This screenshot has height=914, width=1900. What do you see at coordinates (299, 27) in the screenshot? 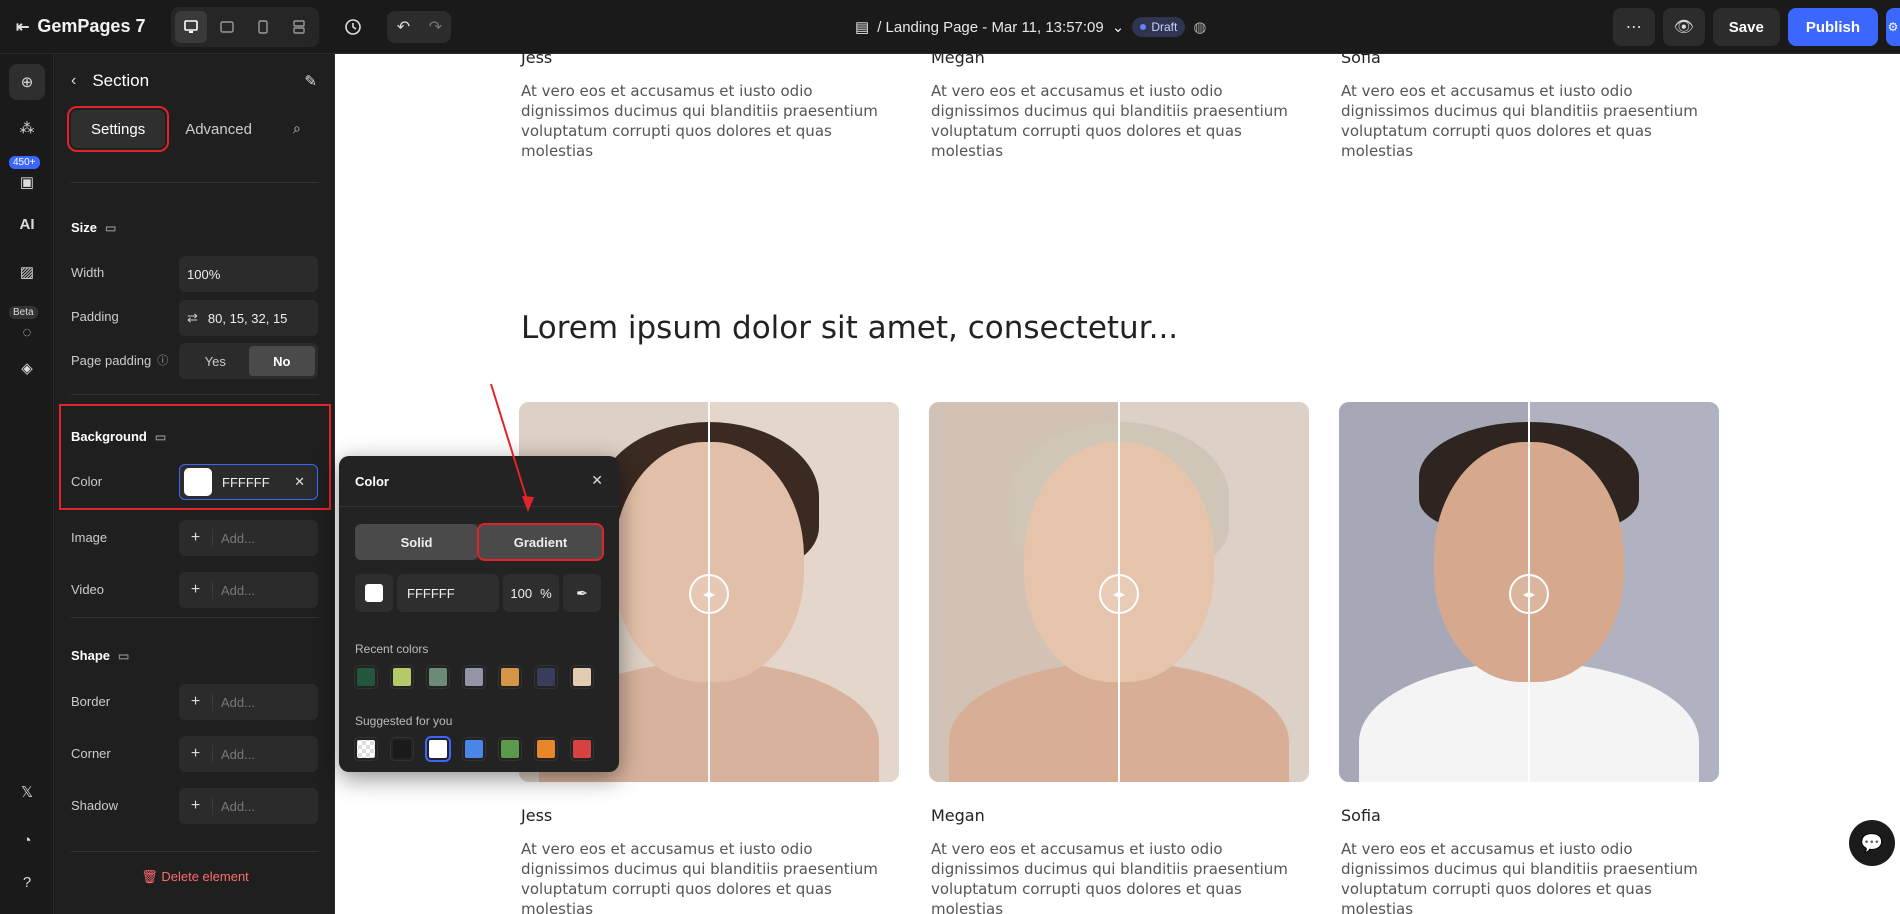
I see `layout-icon` at bounding box center [299, 27].